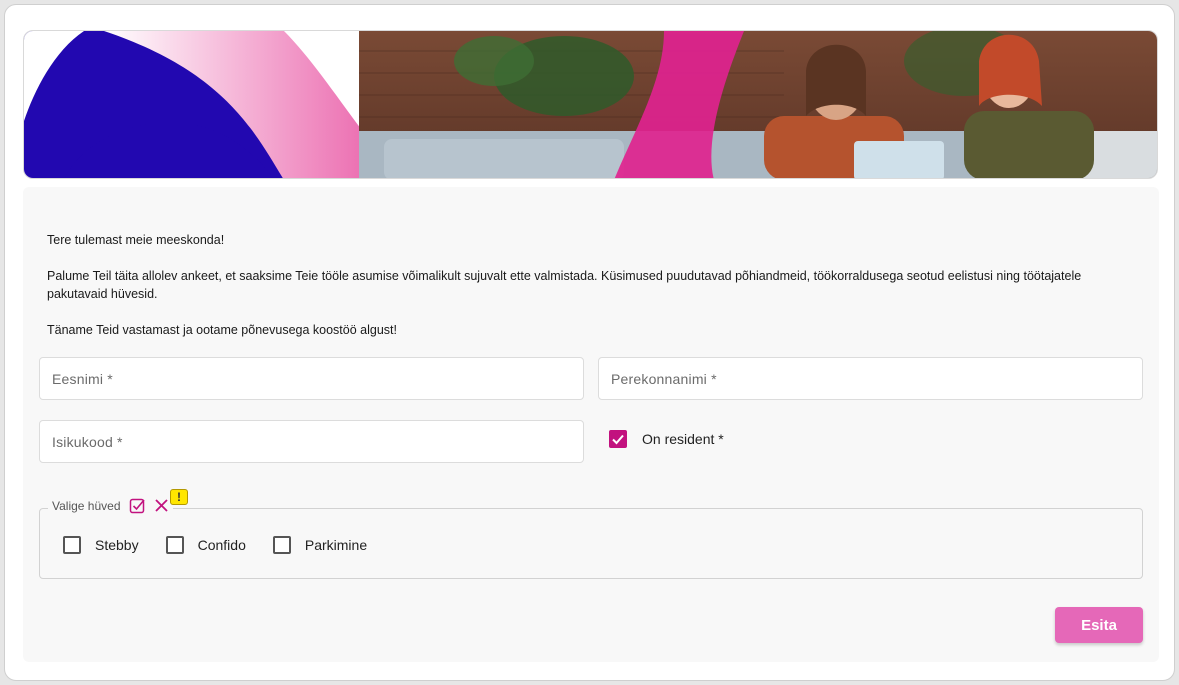 This screenshot has height=685, width=1179. I want to click on checkmark-icon, so click(618, 439).